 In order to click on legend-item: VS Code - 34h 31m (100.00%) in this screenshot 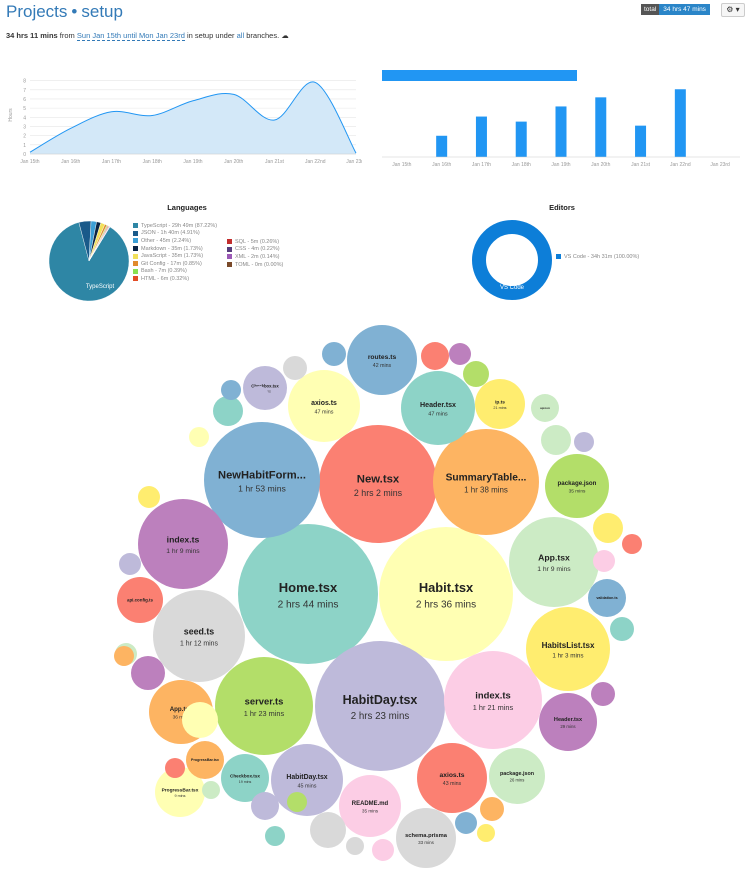, I will do `click(626, 257)`.